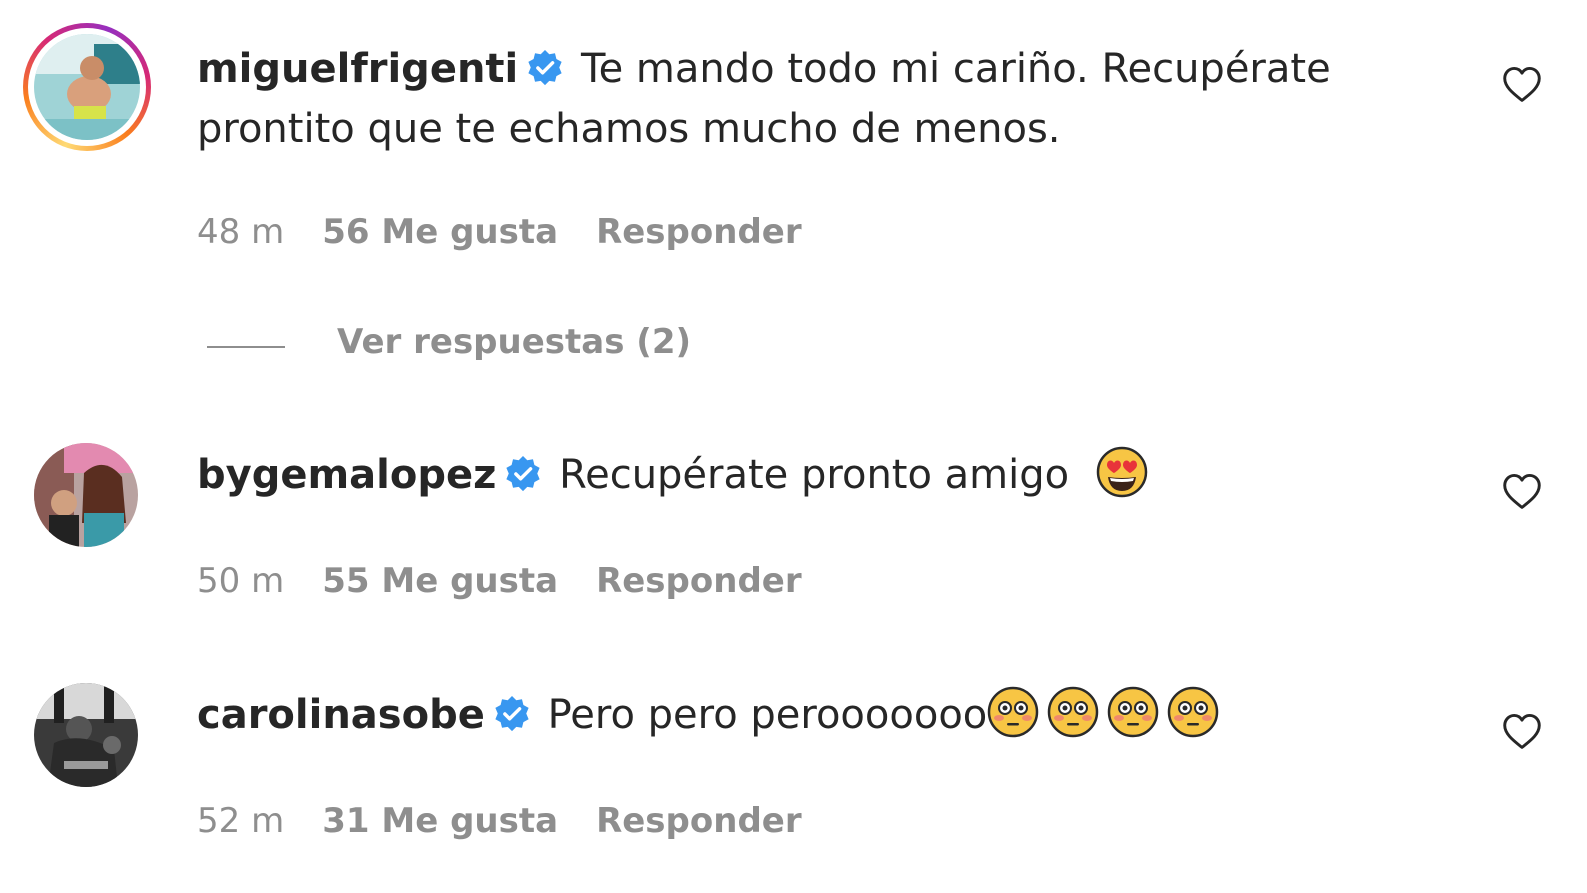 Image resolution: width=1587 pixels, height=893 pixels. What do you see at coordinates (767, 715) in the screenshot?
I see `comment-text: Pero pero perooooooo` at bounding box center [767, 715].